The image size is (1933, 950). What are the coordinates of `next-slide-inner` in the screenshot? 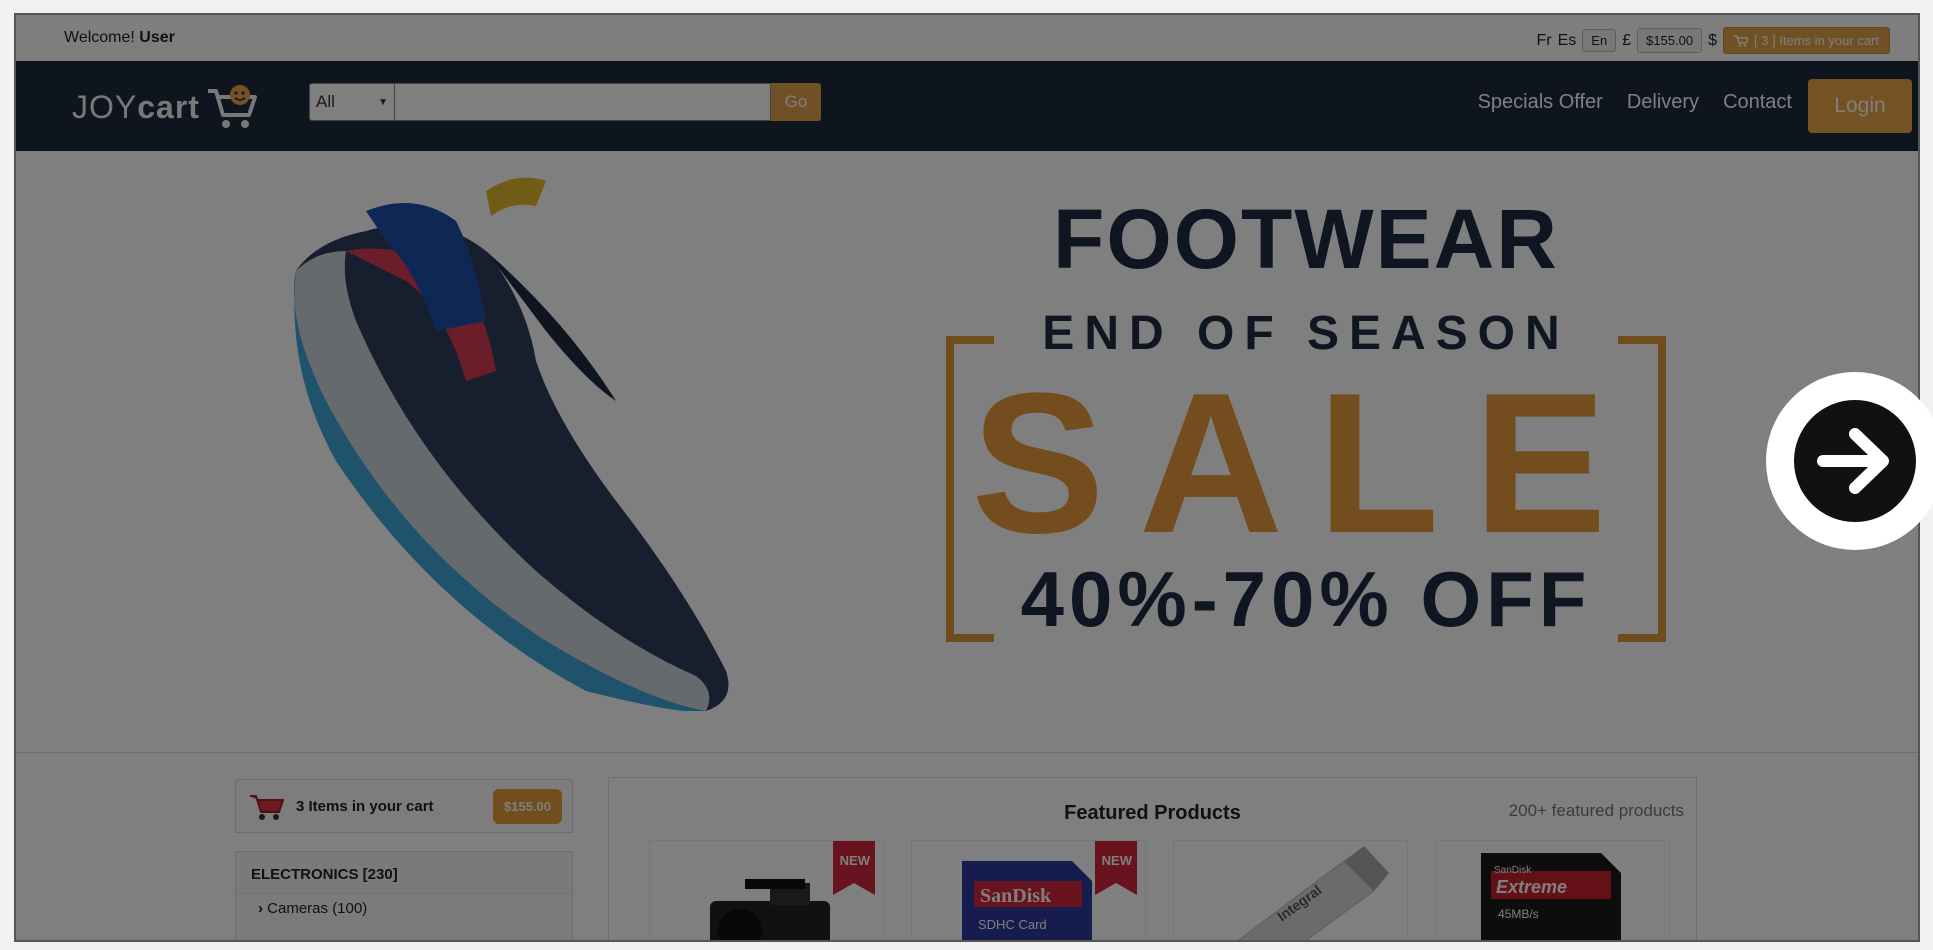 It's located at (1855, 461).